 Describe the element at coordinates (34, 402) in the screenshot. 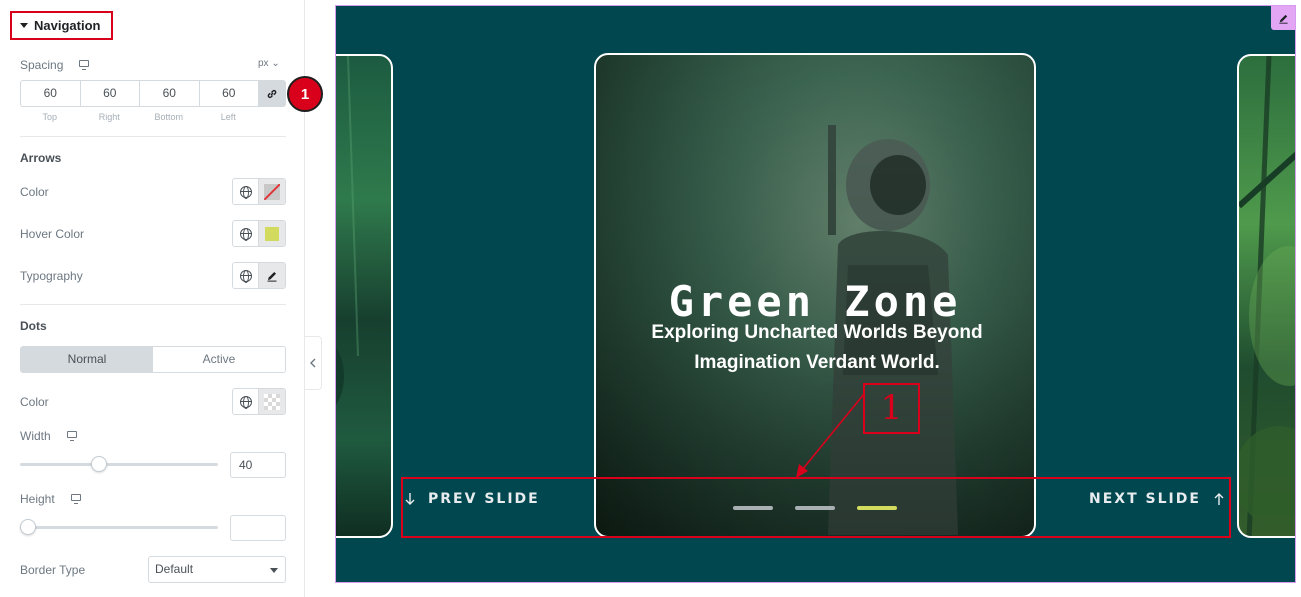

I see `dots-color-label: Color` at that location.